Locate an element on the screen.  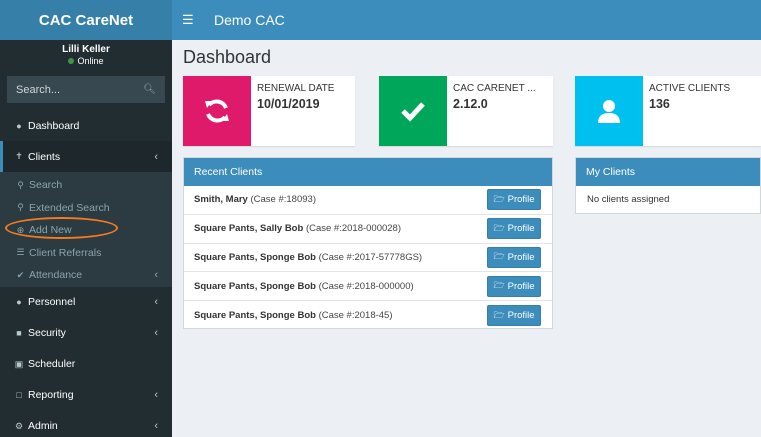
header-title: Demo CAC is located at coordinates (249, 20).